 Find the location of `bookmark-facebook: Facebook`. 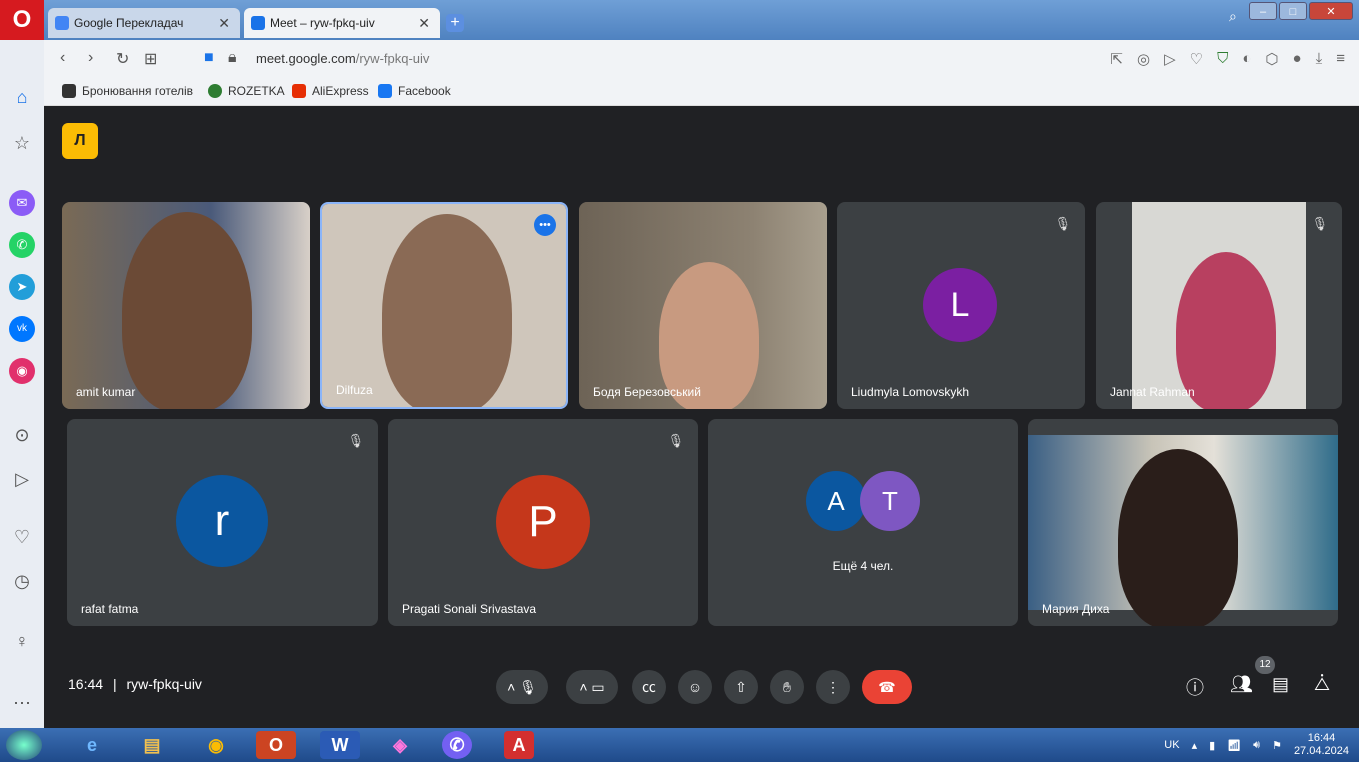

bookmark-facebook: Facebook is located at coordinates (414, 91).